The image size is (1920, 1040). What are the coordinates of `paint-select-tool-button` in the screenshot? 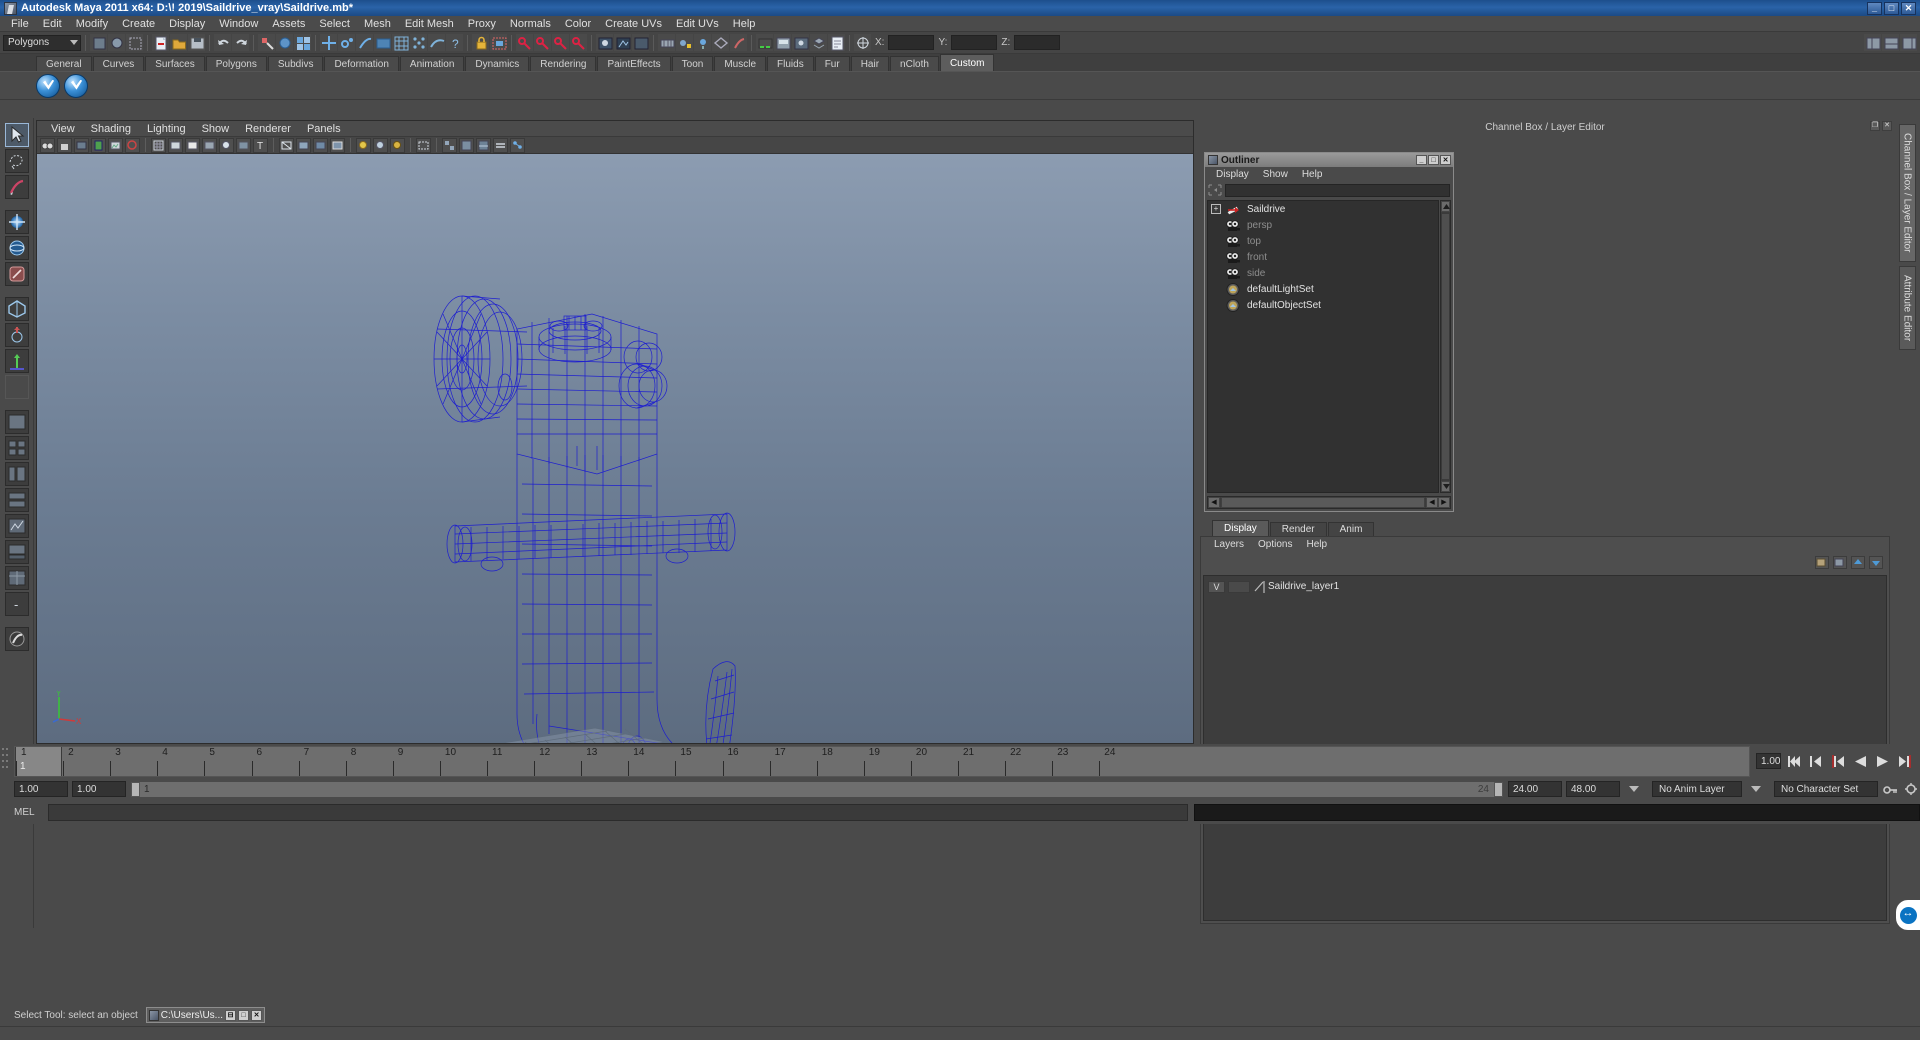 It's located at (16, 187).